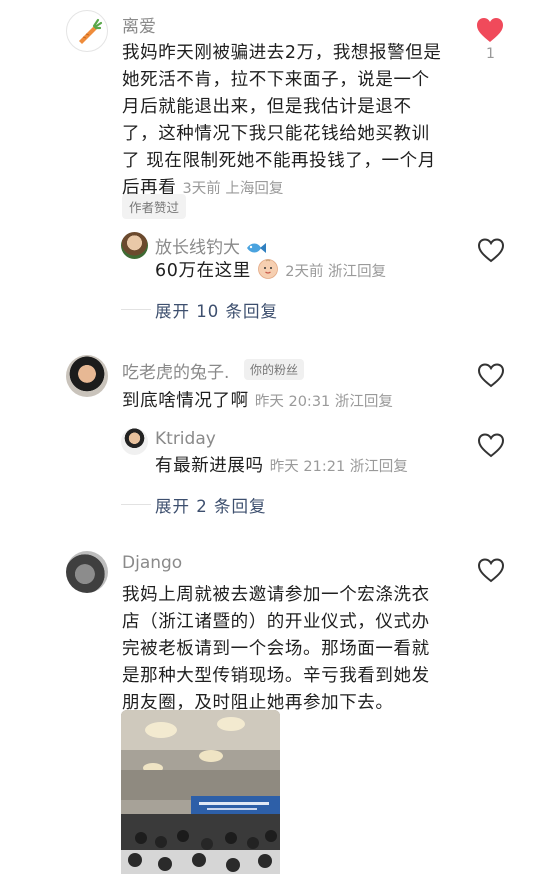 Image resolution: width=555 pixels, height=874 pixels. I want to click on event-hall-photo, so click(200, 792).